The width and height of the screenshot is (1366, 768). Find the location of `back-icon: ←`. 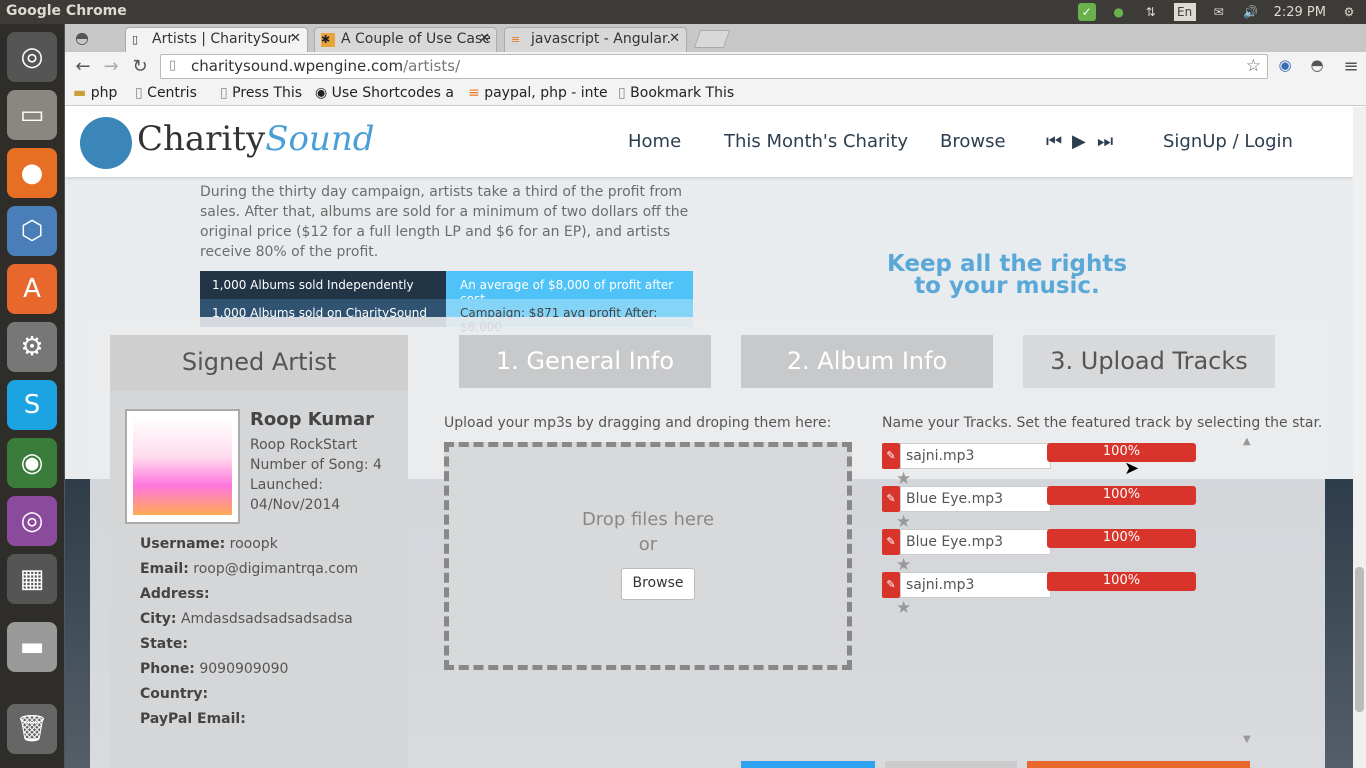

back-icon: ← is located at coordinates (83, 66).